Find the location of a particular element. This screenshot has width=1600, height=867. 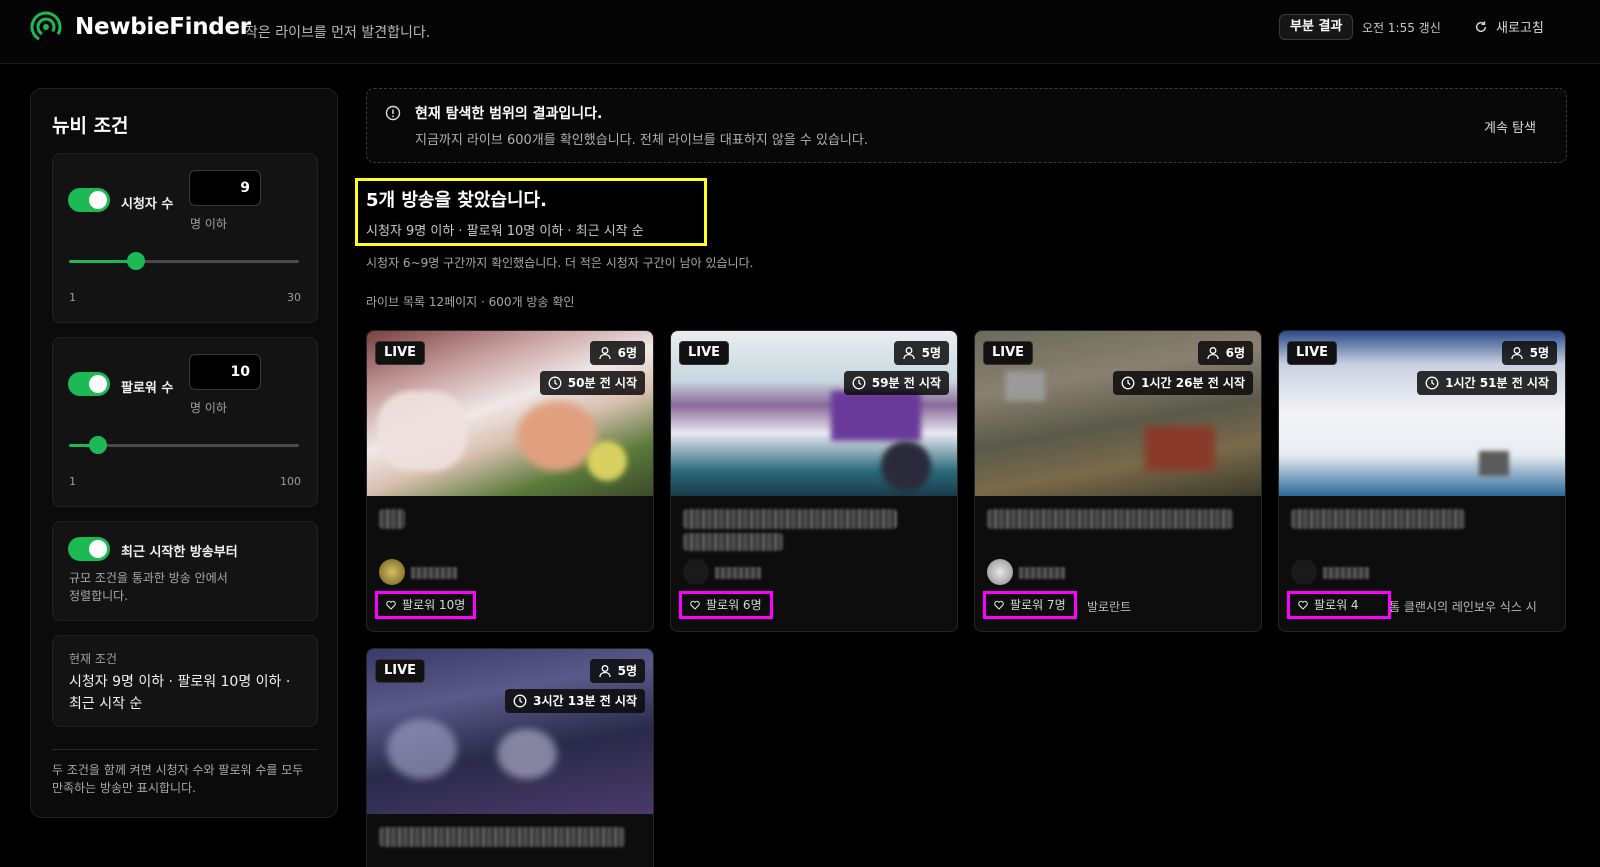

recent-sort-label: 최근 시작한 방송부터 is located at coordinates (179, 552).